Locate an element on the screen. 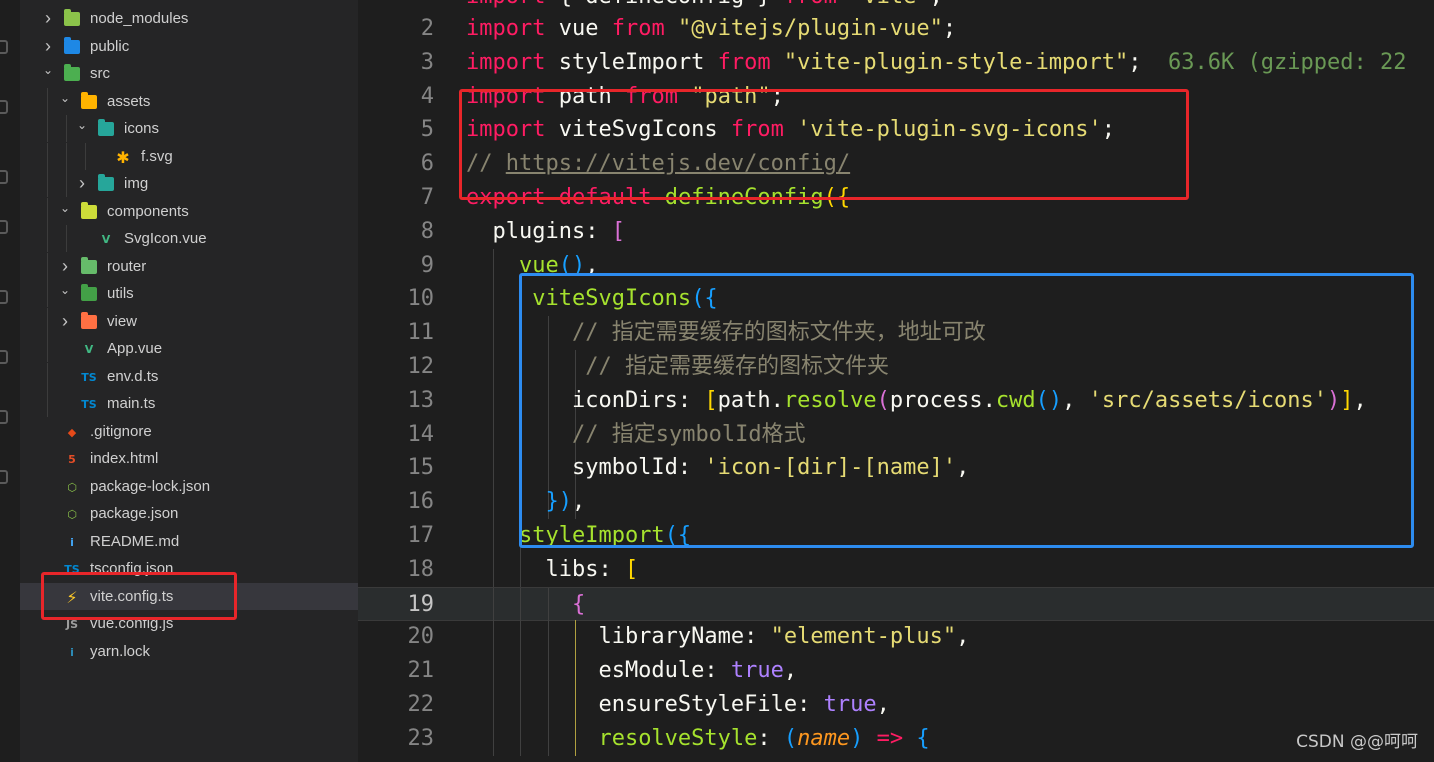 The image size is (1434, 762). explorer-item-label: public is located at coordinates (110, 46).